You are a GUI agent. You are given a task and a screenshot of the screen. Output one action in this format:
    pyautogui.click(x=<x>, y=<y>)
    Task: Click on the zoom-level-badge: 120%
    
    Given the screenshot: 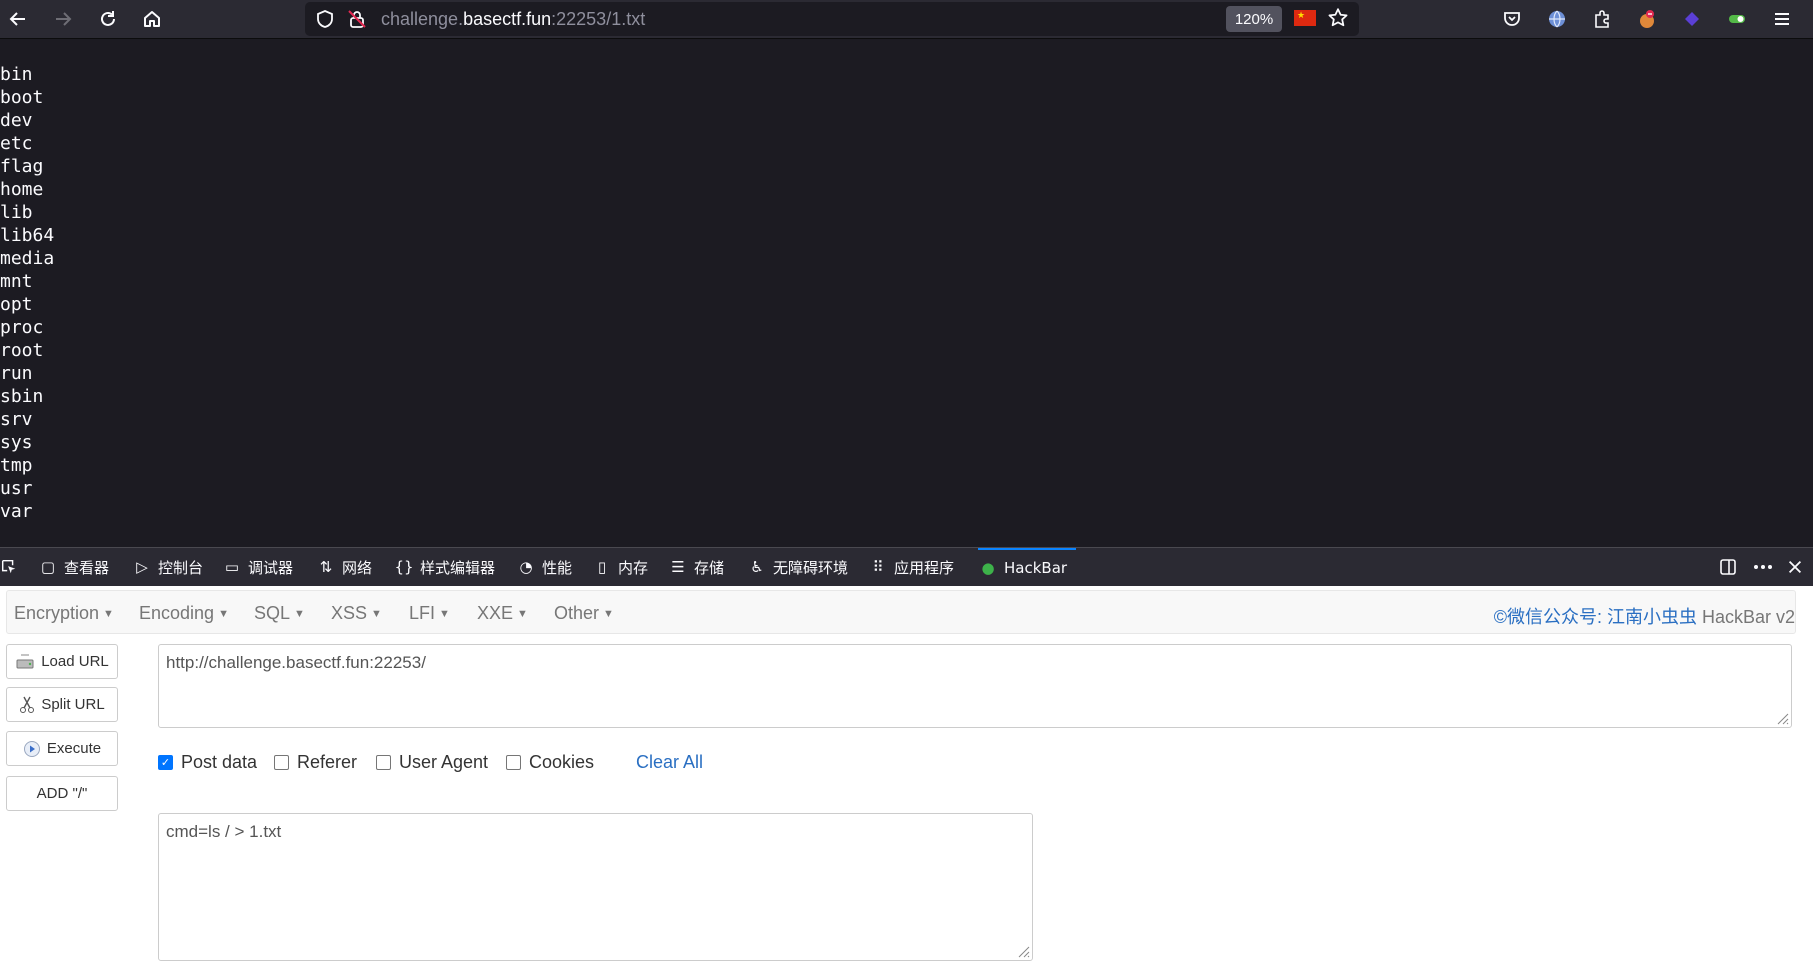 What is the action you would take?
    pyautogui.click(x=1254, y=19)
    